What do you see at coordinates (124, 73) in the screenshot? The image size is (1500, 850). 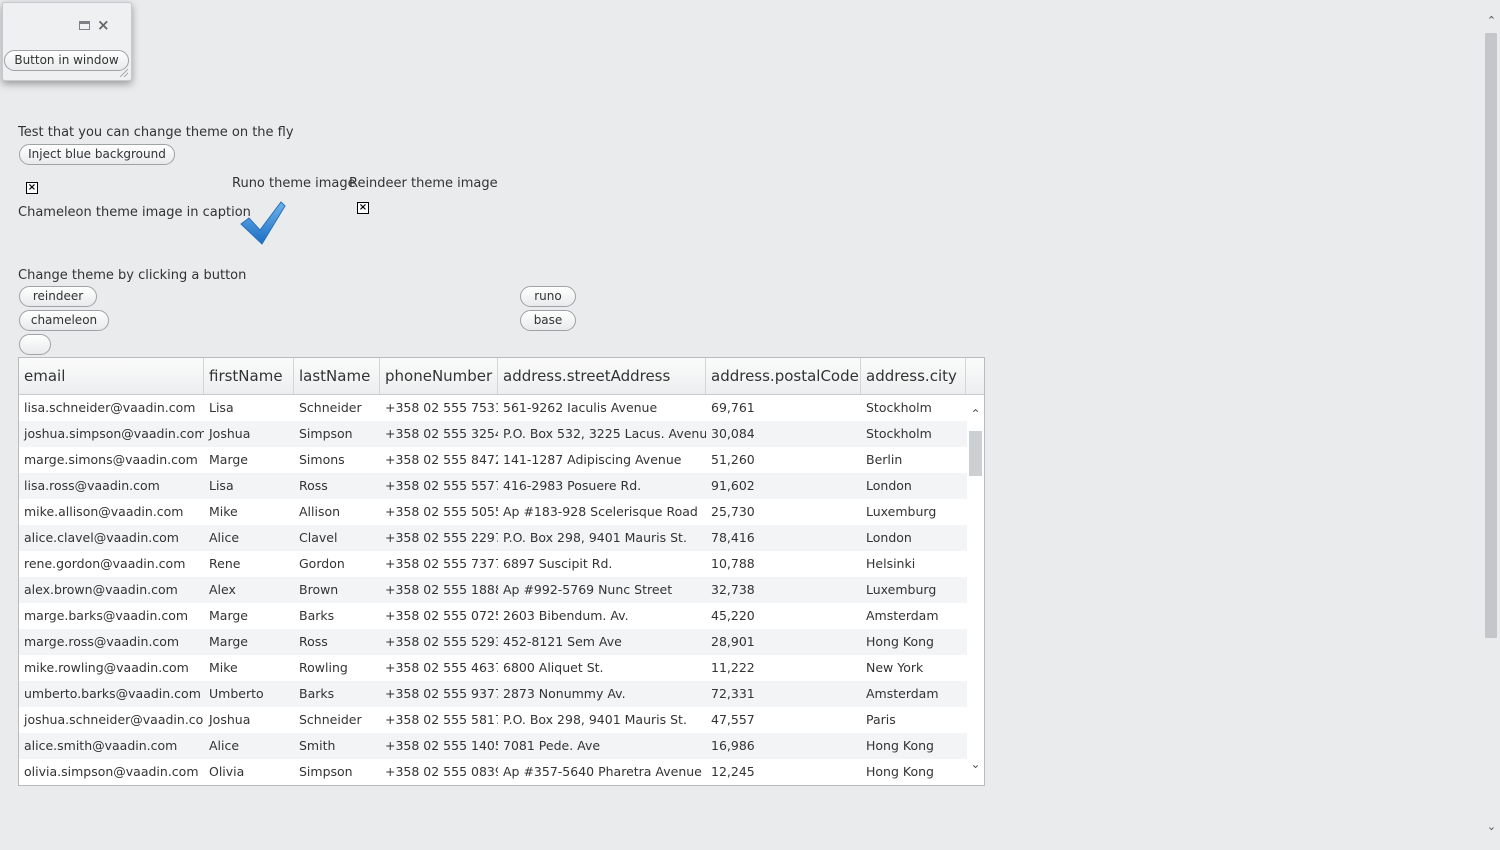 I see `resize-handle-icon` at bounding box center [124, 73].